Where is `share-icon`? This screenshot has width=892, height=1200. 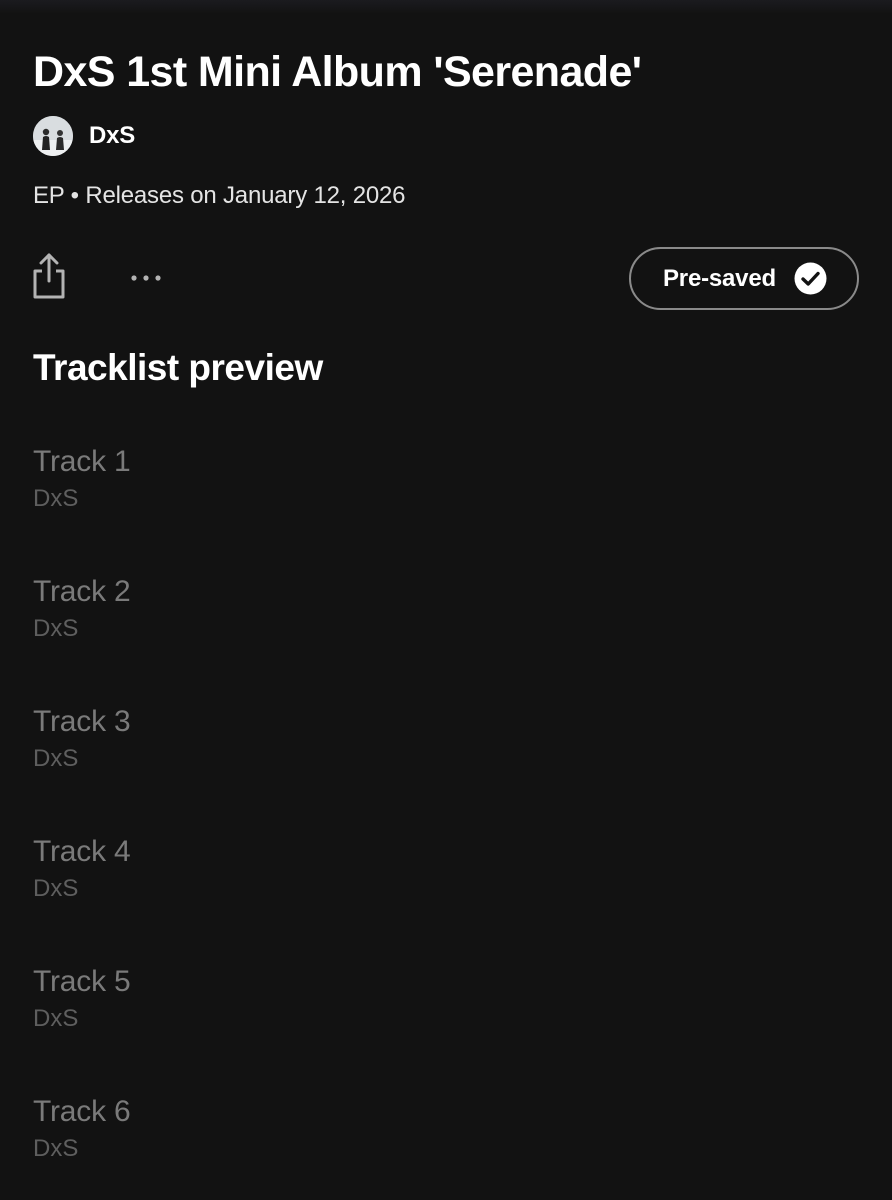 share-icon is located at coordinates (49, 276).